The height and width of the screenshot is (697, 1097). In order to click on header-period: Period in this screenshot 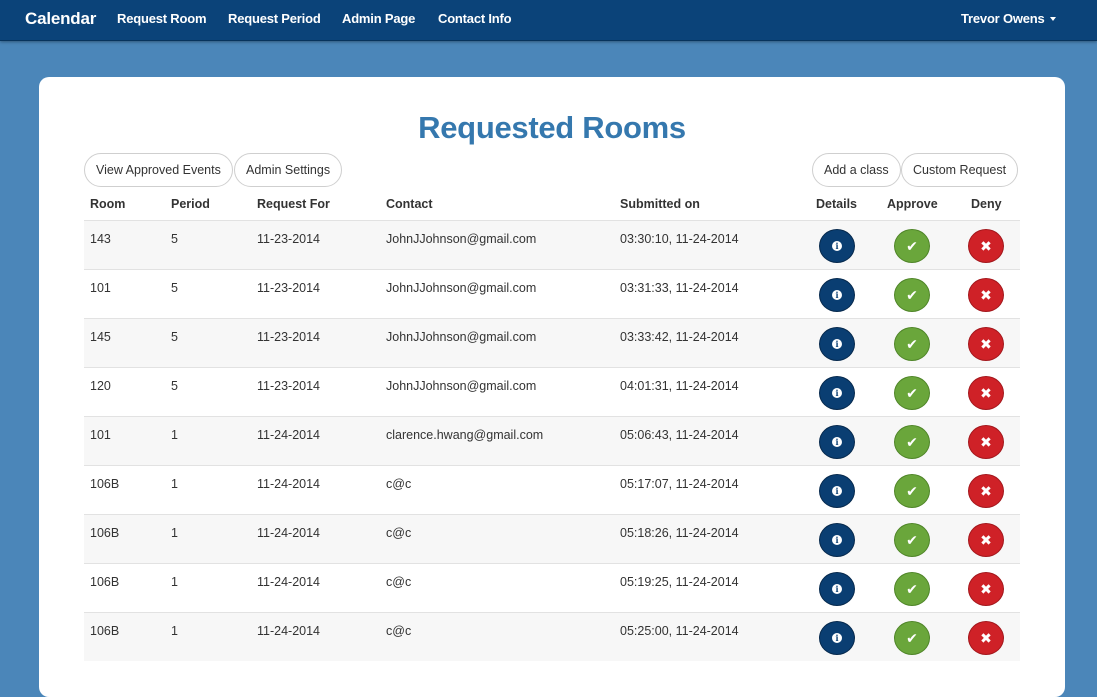, I will do `click(190, 204)`.